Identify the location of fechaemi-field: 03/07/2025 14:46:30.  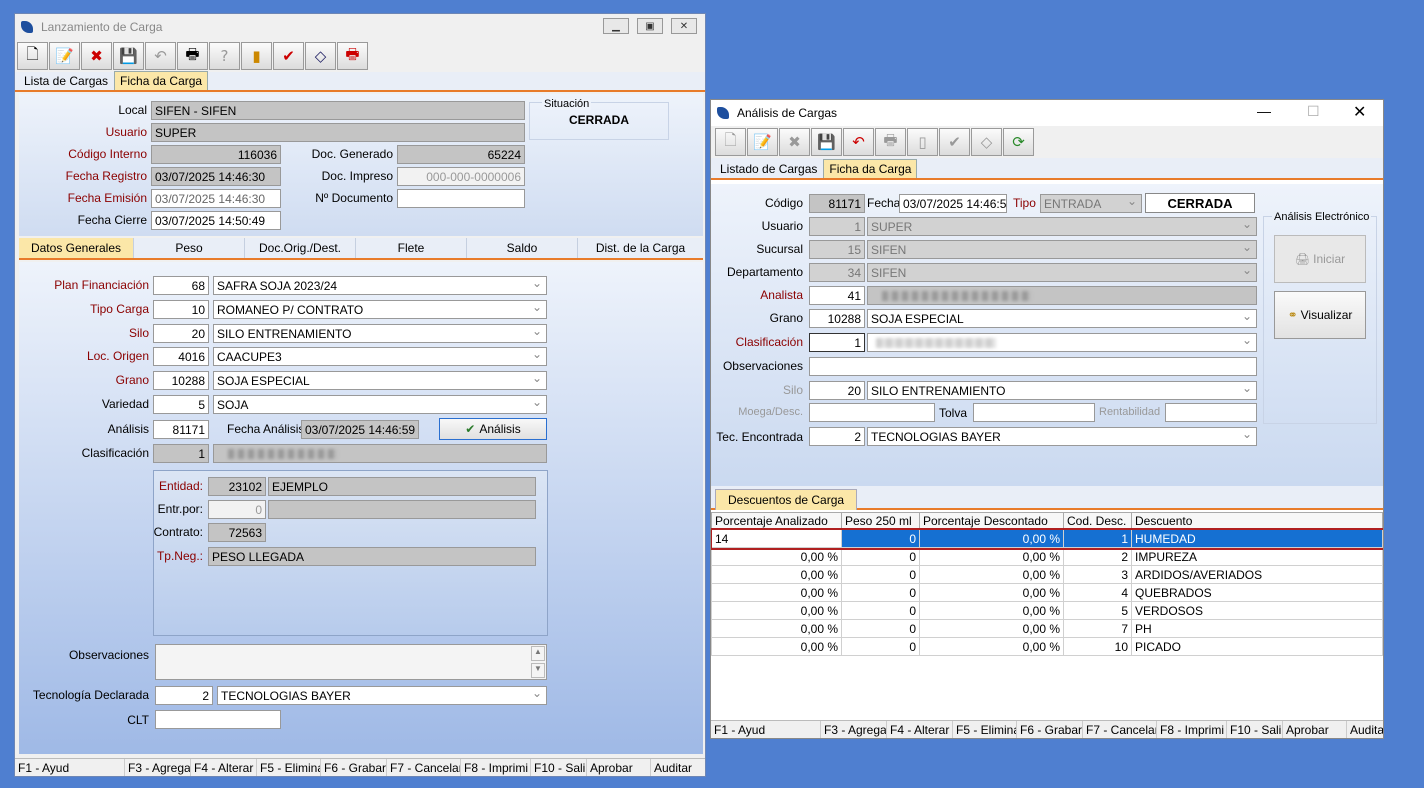
(216, 198).